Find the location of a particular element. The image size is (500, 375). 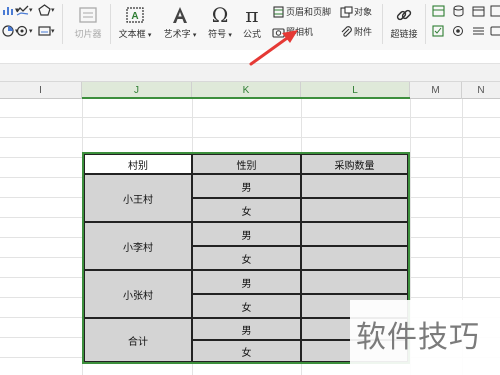

pie-chart-icon is located at coordinates (8, 31).